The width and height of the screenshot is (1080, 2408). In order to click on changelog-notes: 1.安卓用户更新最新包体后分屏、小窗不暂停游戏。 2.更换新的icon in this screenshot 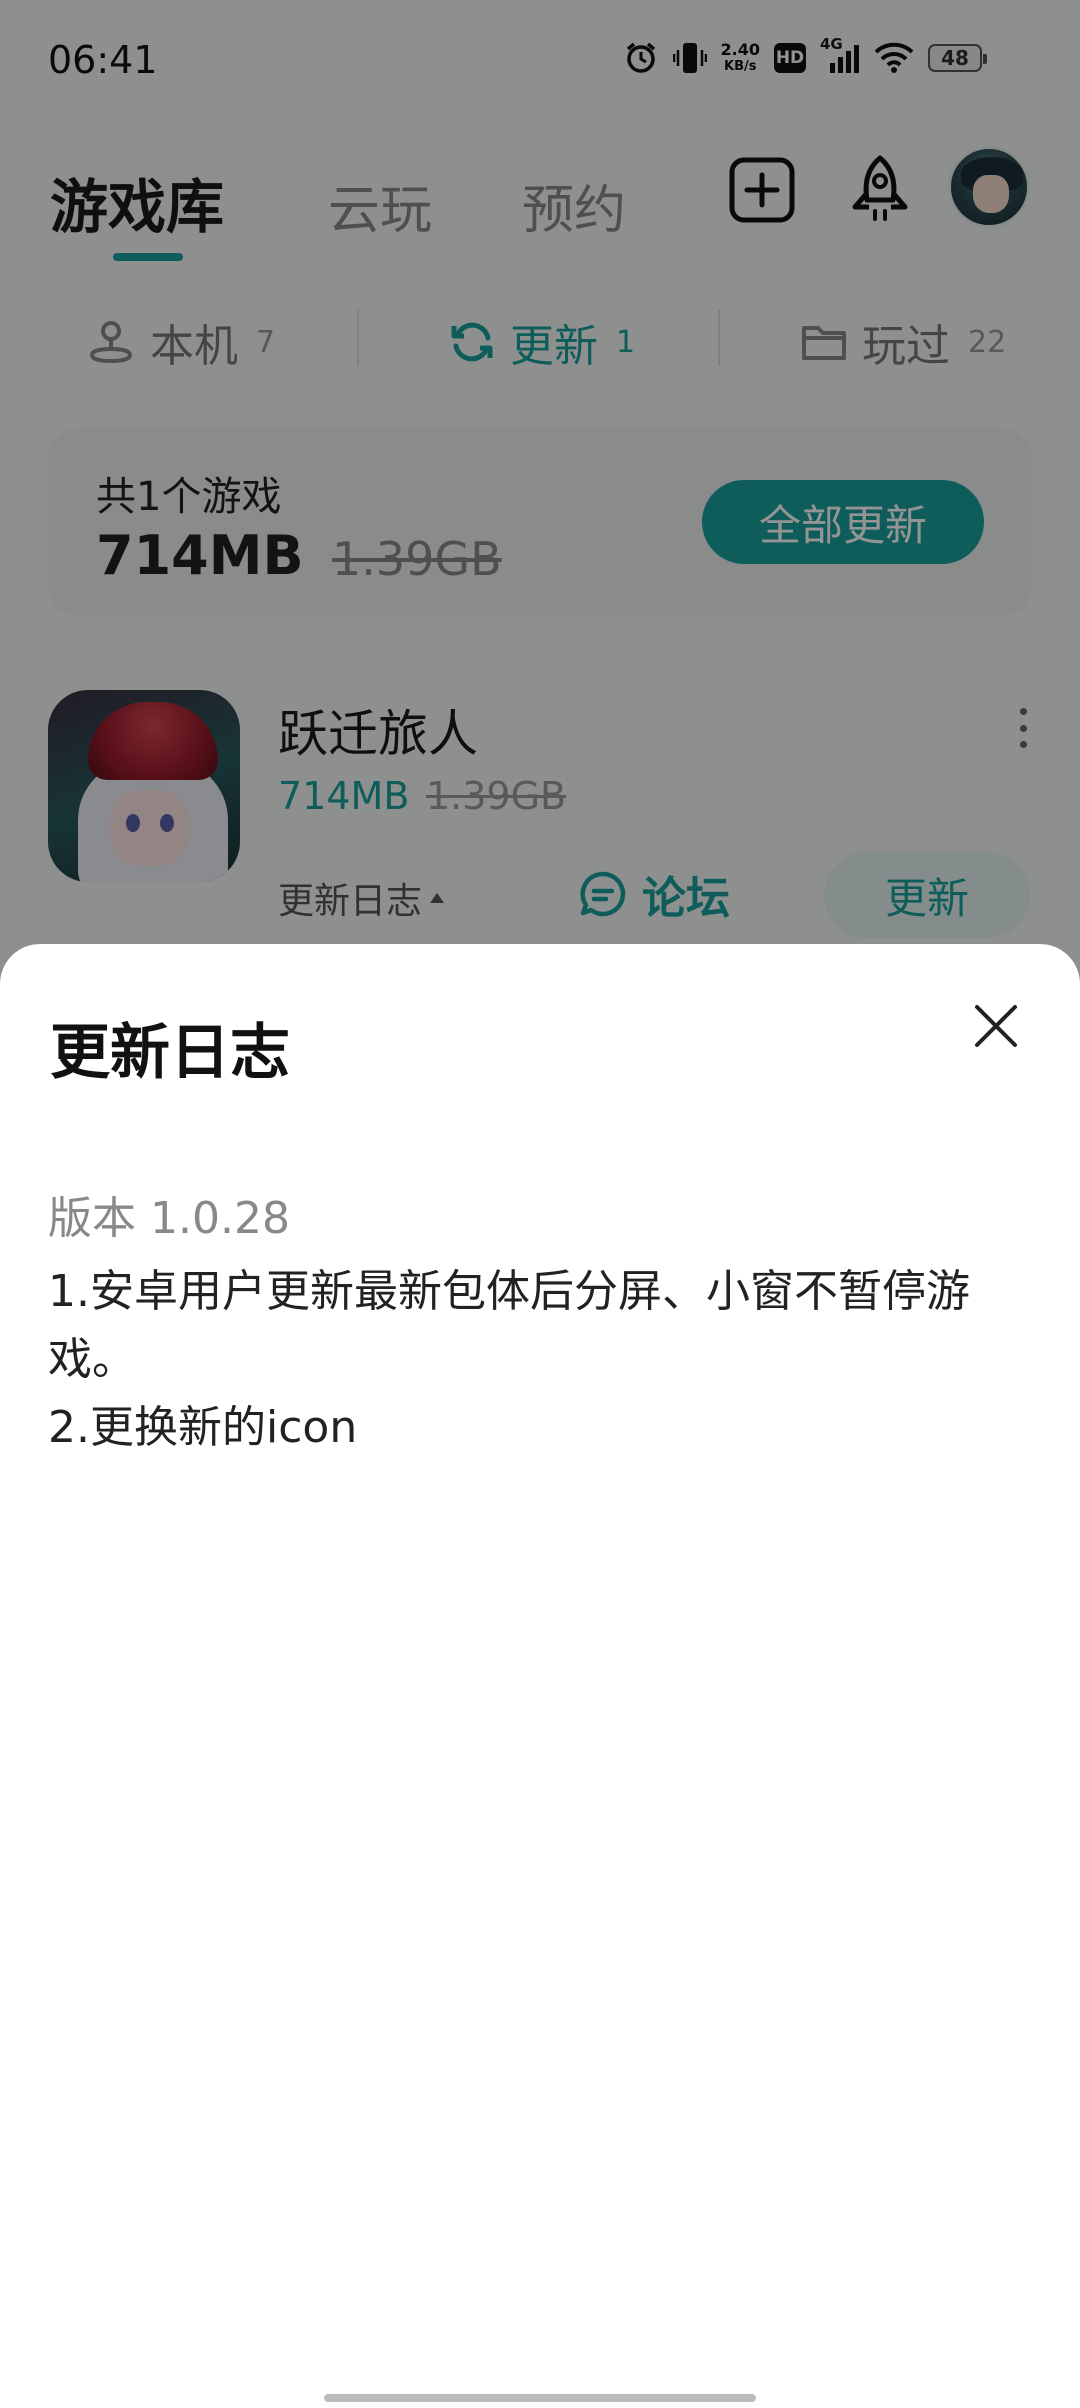, I will do `click(540, 1360)`.